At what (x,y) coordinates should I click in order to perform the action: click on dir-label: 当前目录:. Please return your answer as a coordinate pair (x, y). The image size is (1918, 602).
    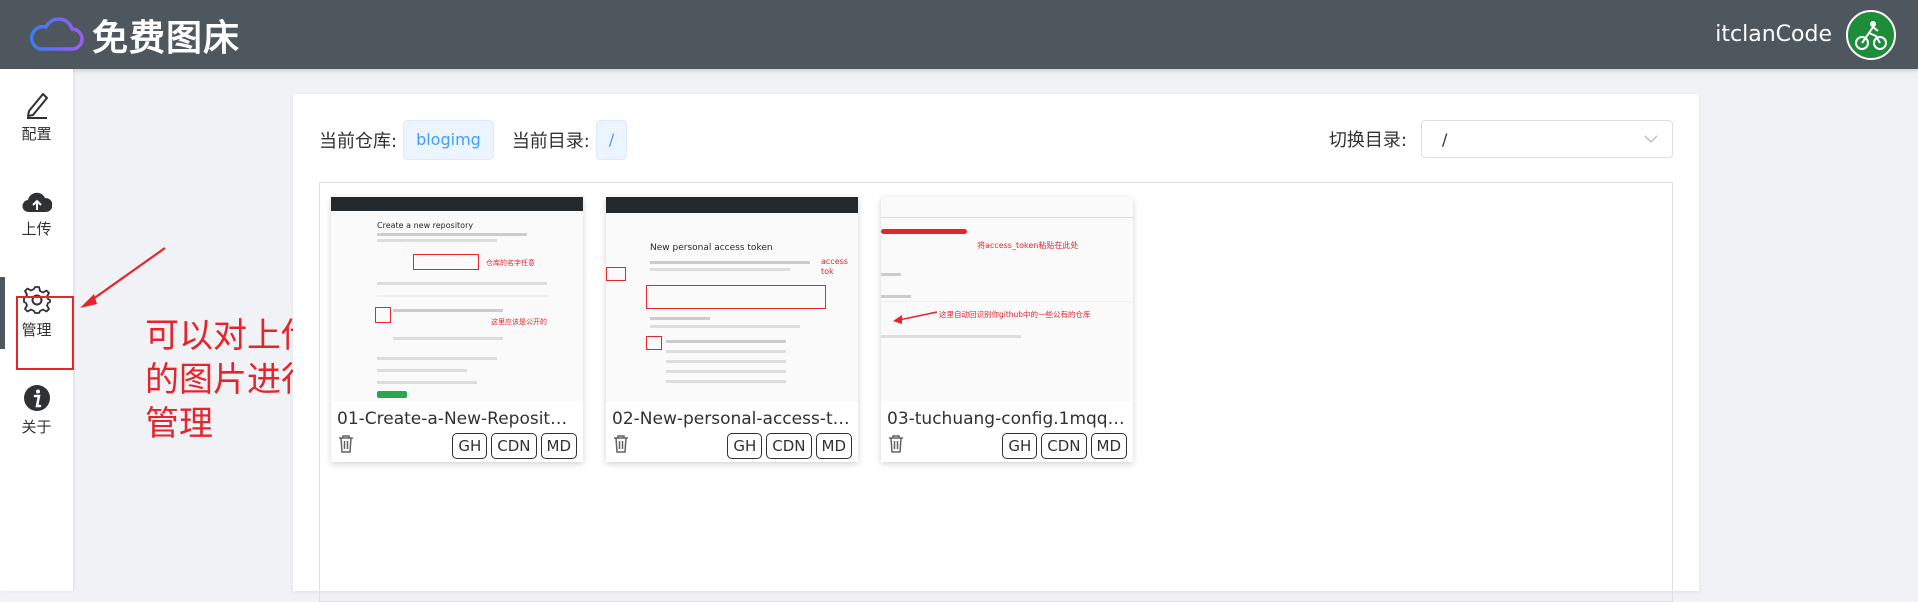
    Looking at the image, I should click on (550, 141).